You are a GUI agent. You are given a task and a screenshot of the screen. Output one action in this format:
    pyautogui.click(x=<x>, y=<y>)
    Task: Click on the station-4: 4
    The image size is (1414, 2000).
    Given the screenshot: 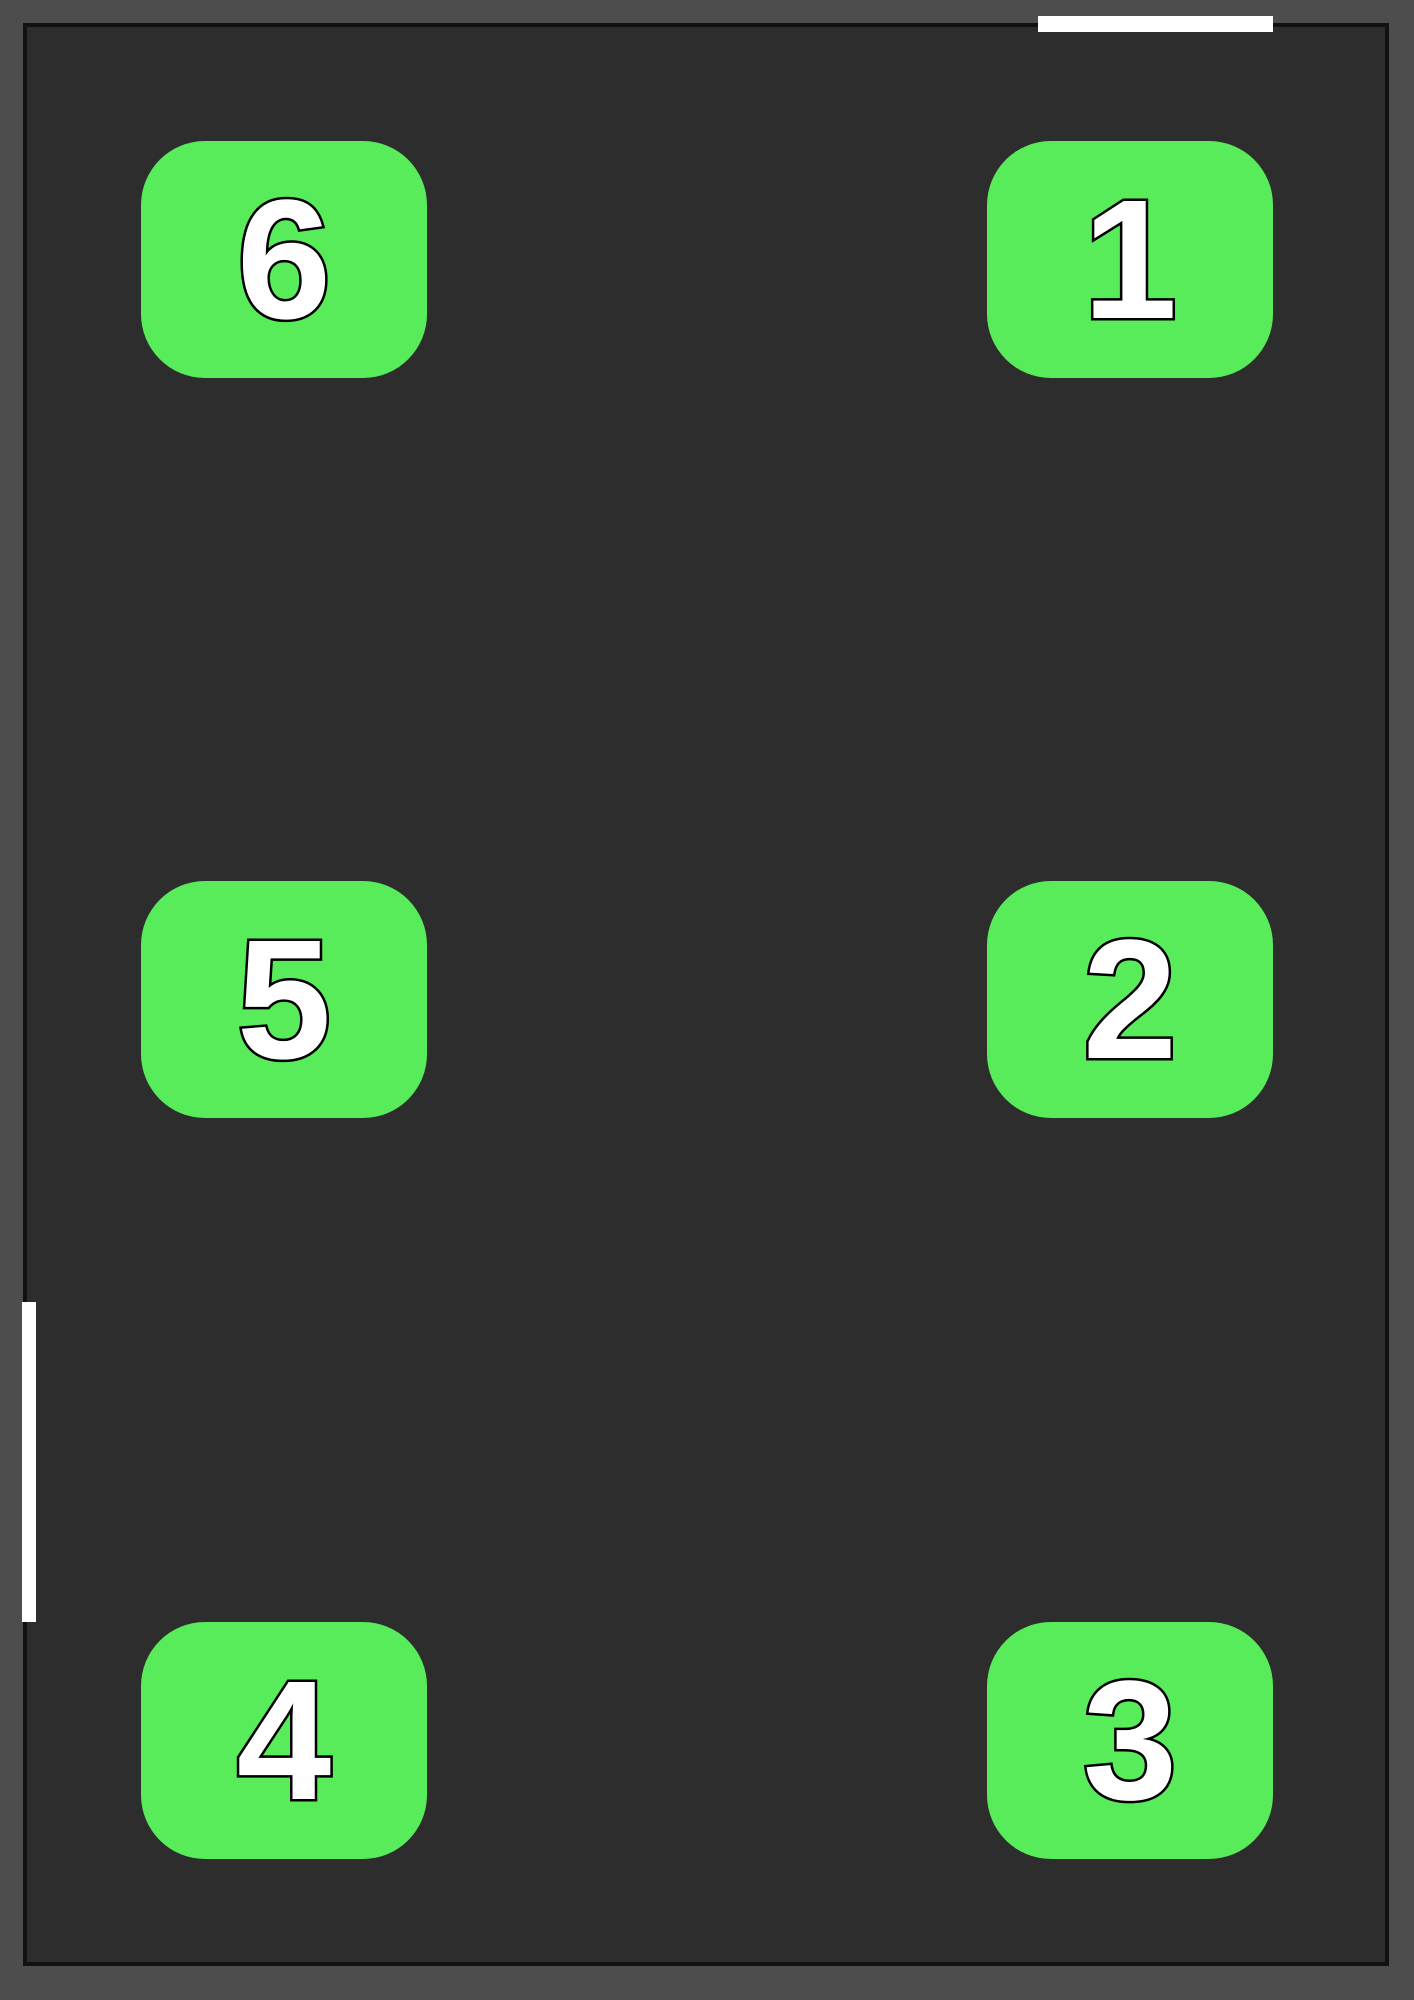 What is the action you would take?
    pyautogui.click(x=284, y=1740)
    